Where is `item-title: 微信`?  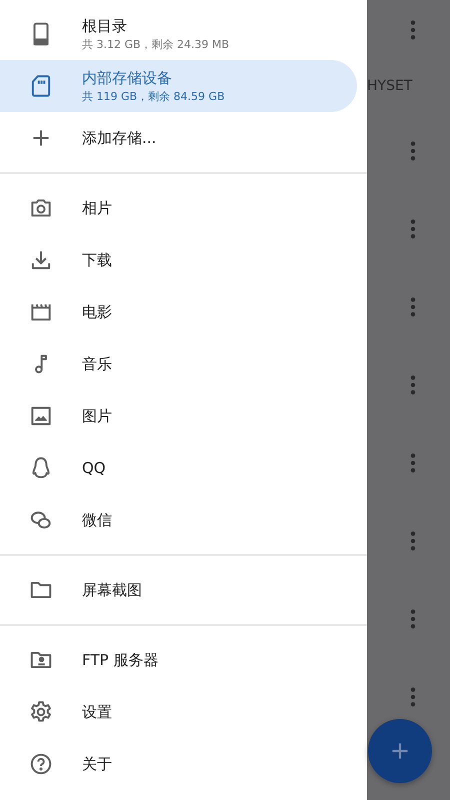
item-title: 微信 is located at coordinates (97, 520).